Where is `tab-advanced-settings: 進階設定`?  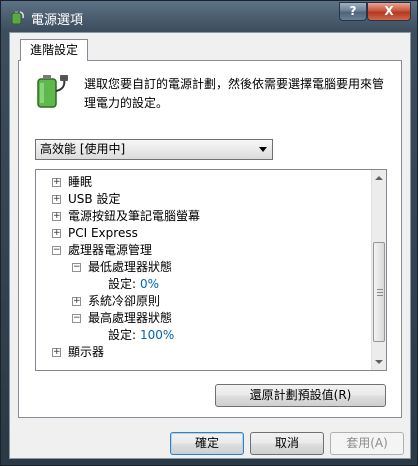
tab-advanced-settings: 進階設定 is located at coordinates (54, 50).